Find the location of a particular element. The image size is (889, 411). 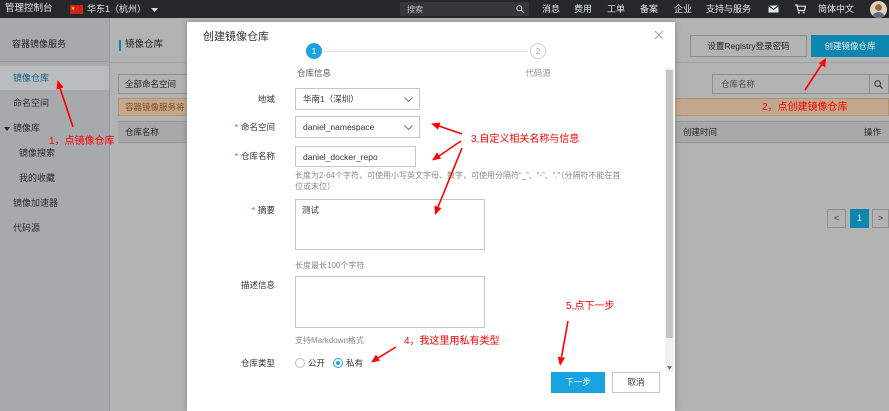

user-avatar-icon is located at coordinates (878, 11).